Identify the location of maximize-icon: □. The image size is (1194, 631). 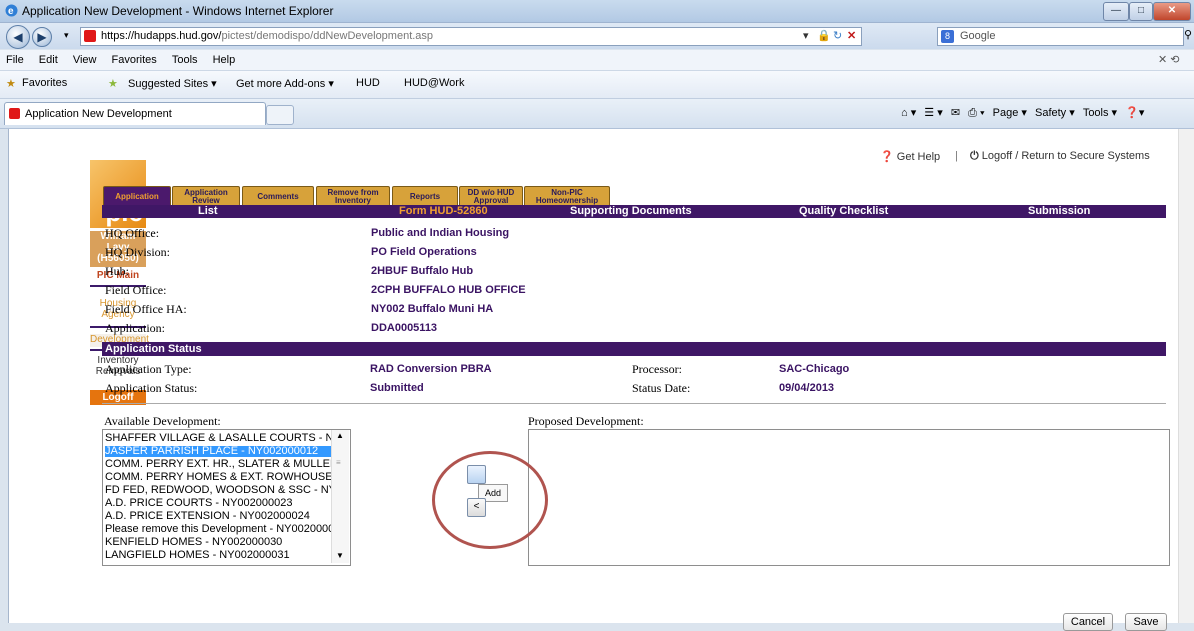
(1141, 11).